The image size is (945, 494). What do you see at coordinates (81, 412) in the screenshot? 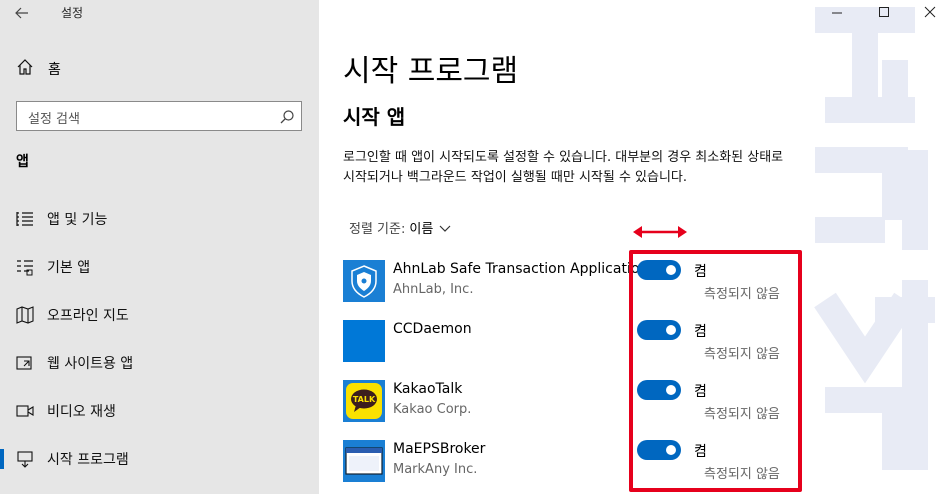
I see `sidebar-item-label: 비디오 재생` at bounding box center [81, 412].